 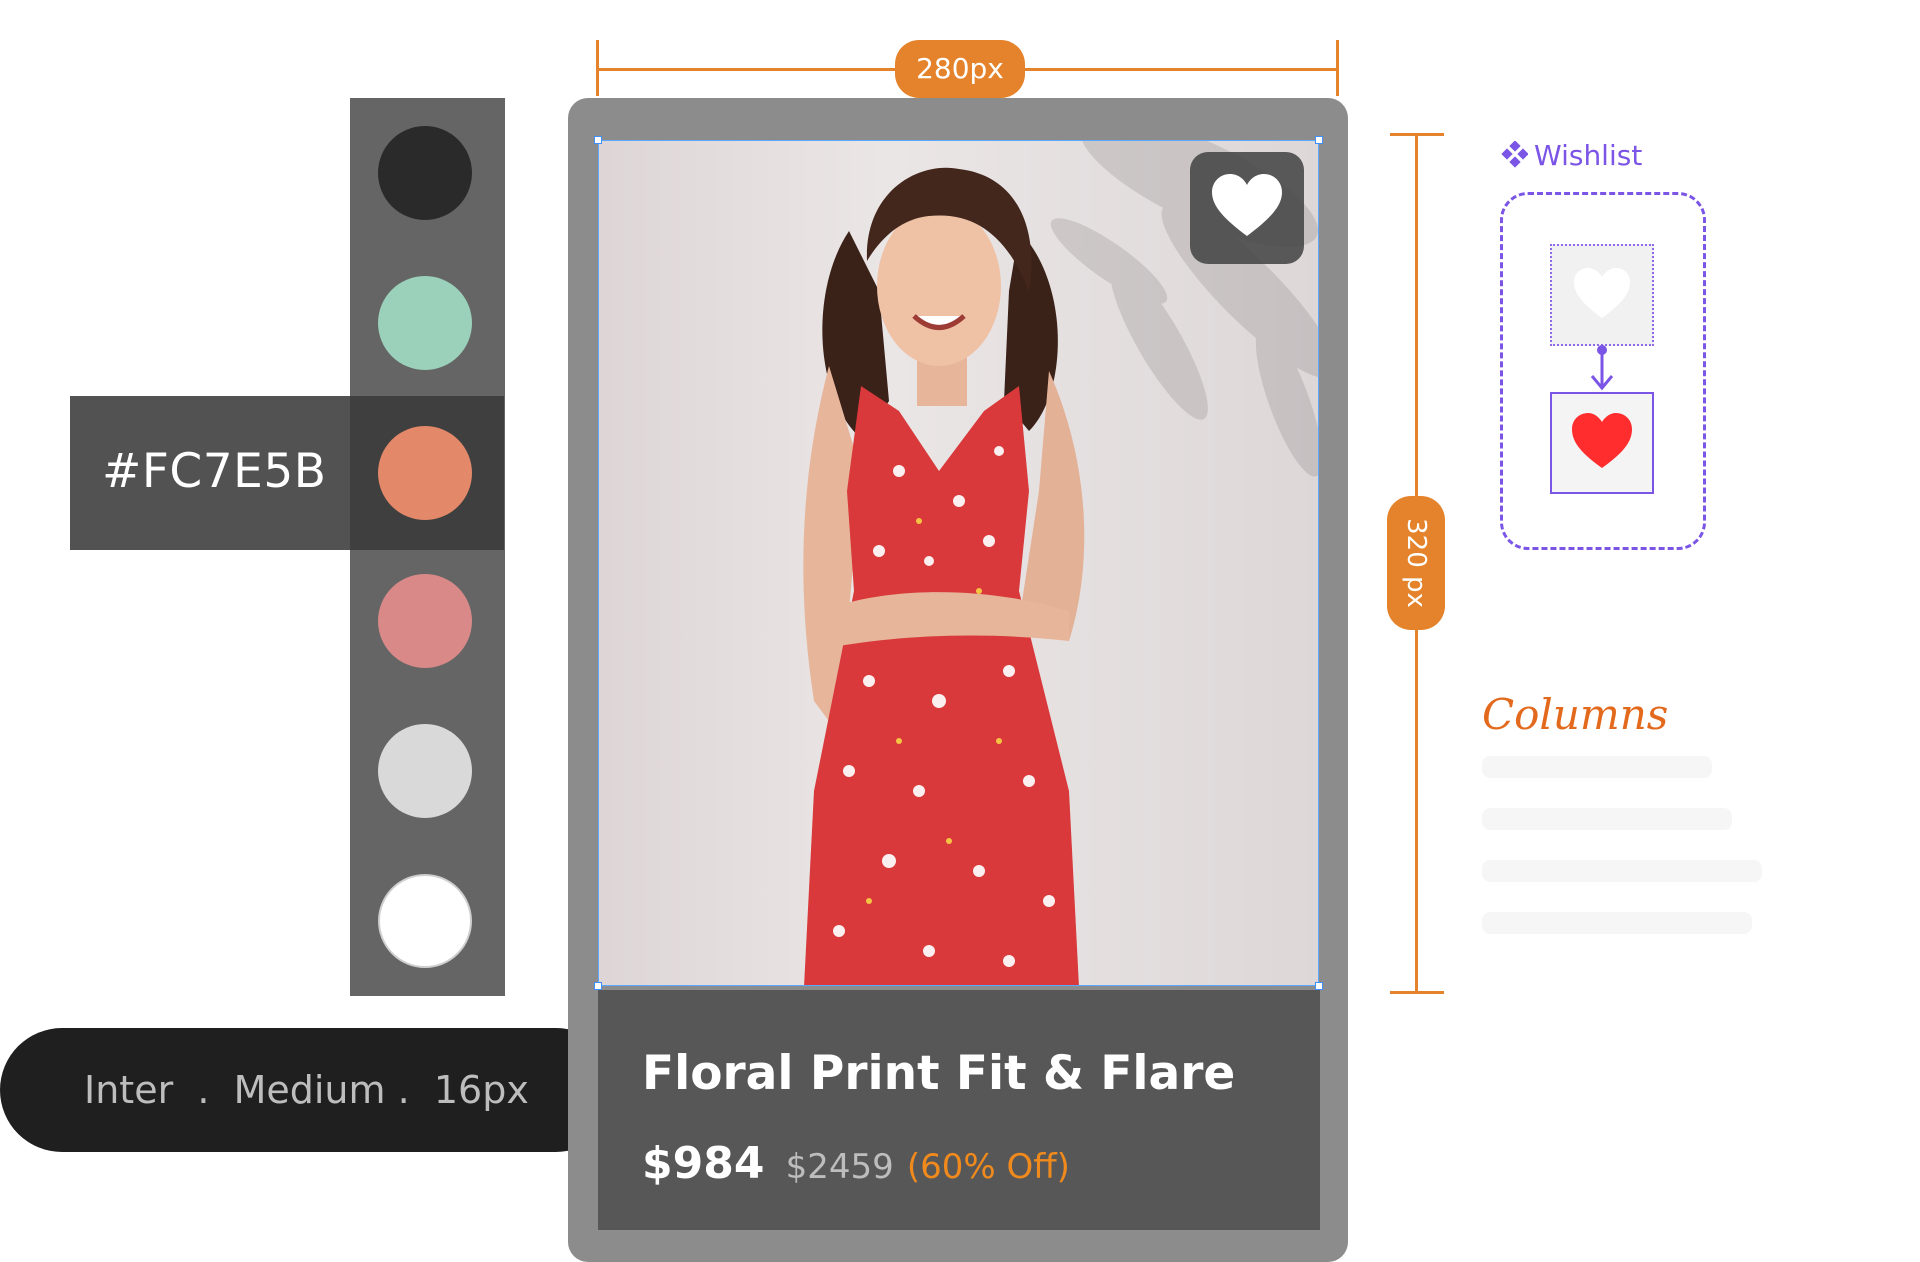 What do you see at coordinates (306, 1090) in the screenshot?
I see `typography-spec-label: Inter . Medium . 16px` at bounding box center [306, 1090].